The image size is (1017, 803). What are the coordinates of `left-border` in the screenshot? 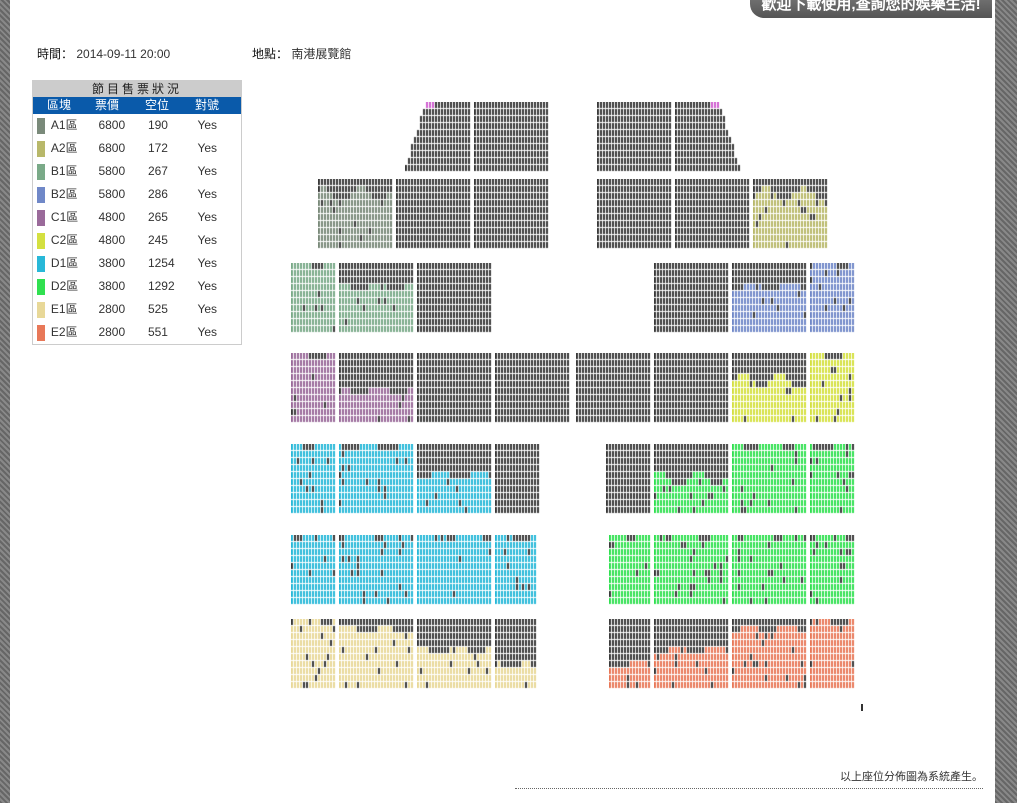 It's located at (5, 401).